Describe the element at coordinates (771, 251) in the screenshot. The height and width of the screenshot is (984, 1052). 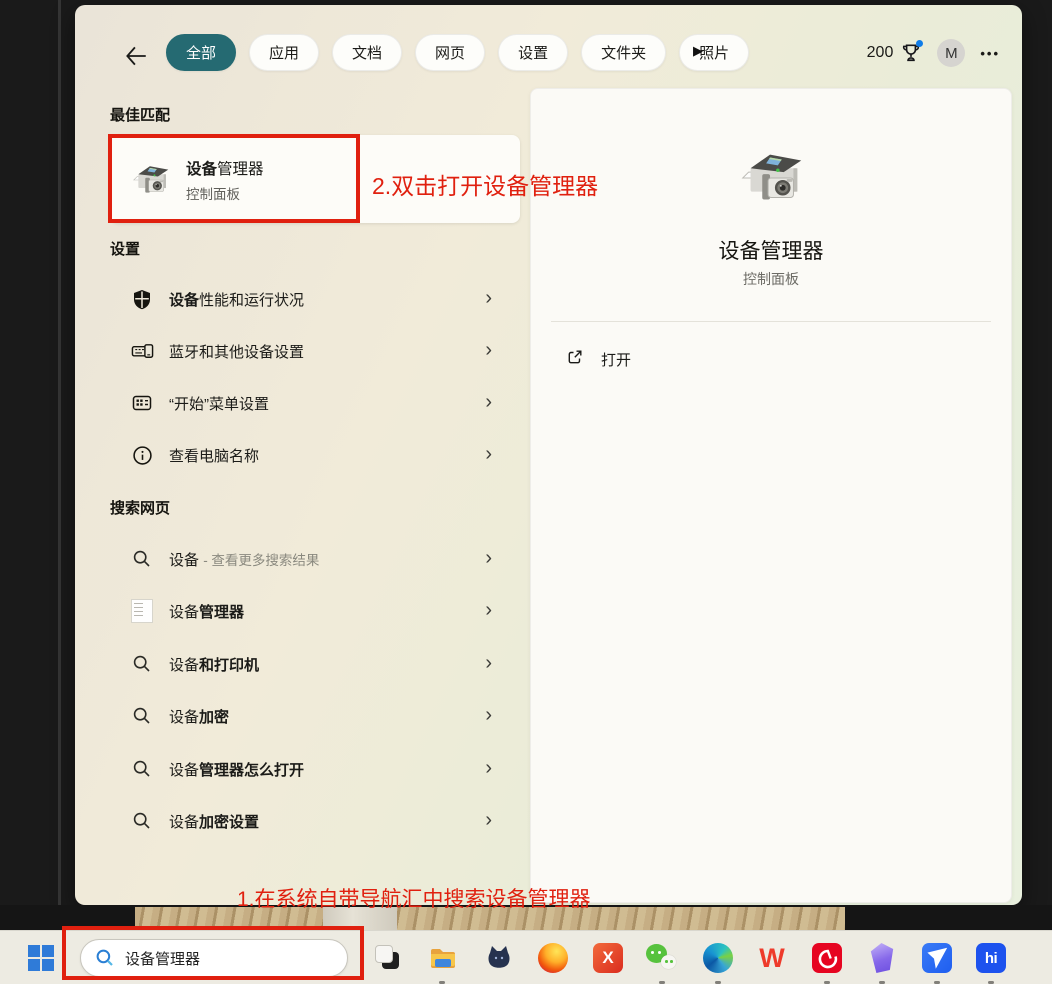
I see `preview-title: 设备管理器` at that location.